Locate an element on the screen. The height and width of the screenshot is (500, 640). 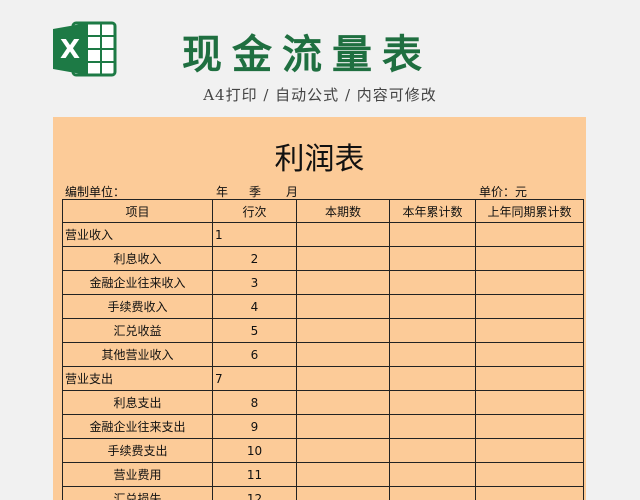
item-cell: 利息收入 is located at coordinates (137, 258).